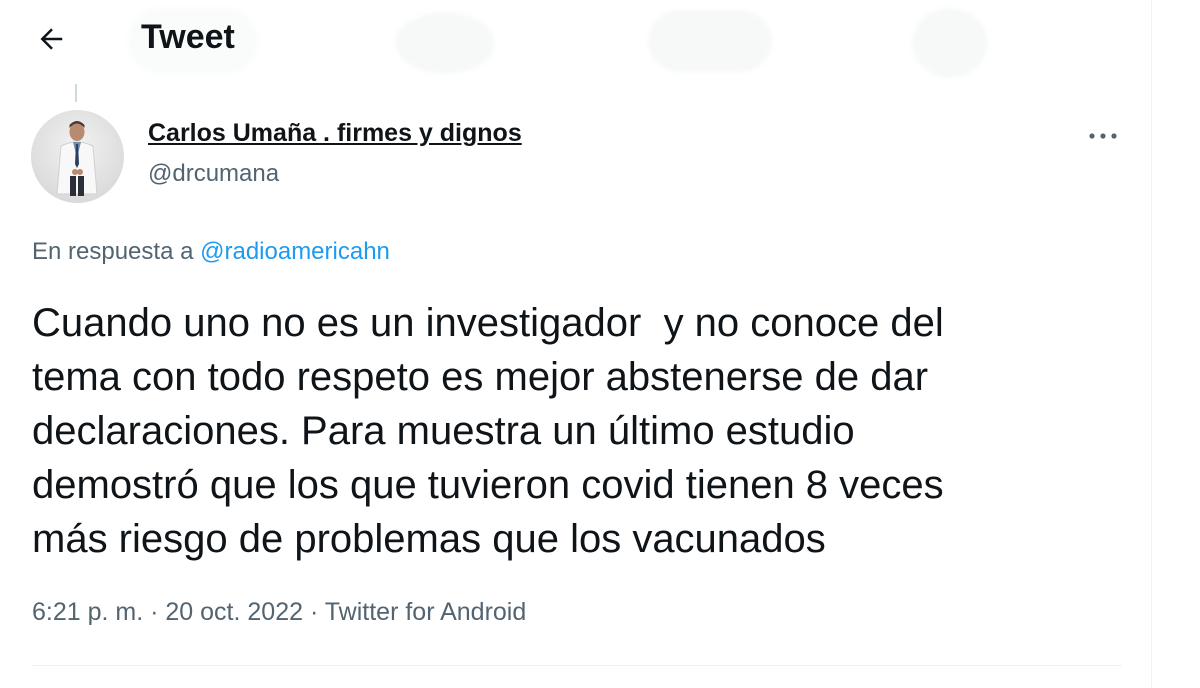 This screenshot has height=688, width=1200. I want to click on ellipsis-icon, so click(1103, 136).